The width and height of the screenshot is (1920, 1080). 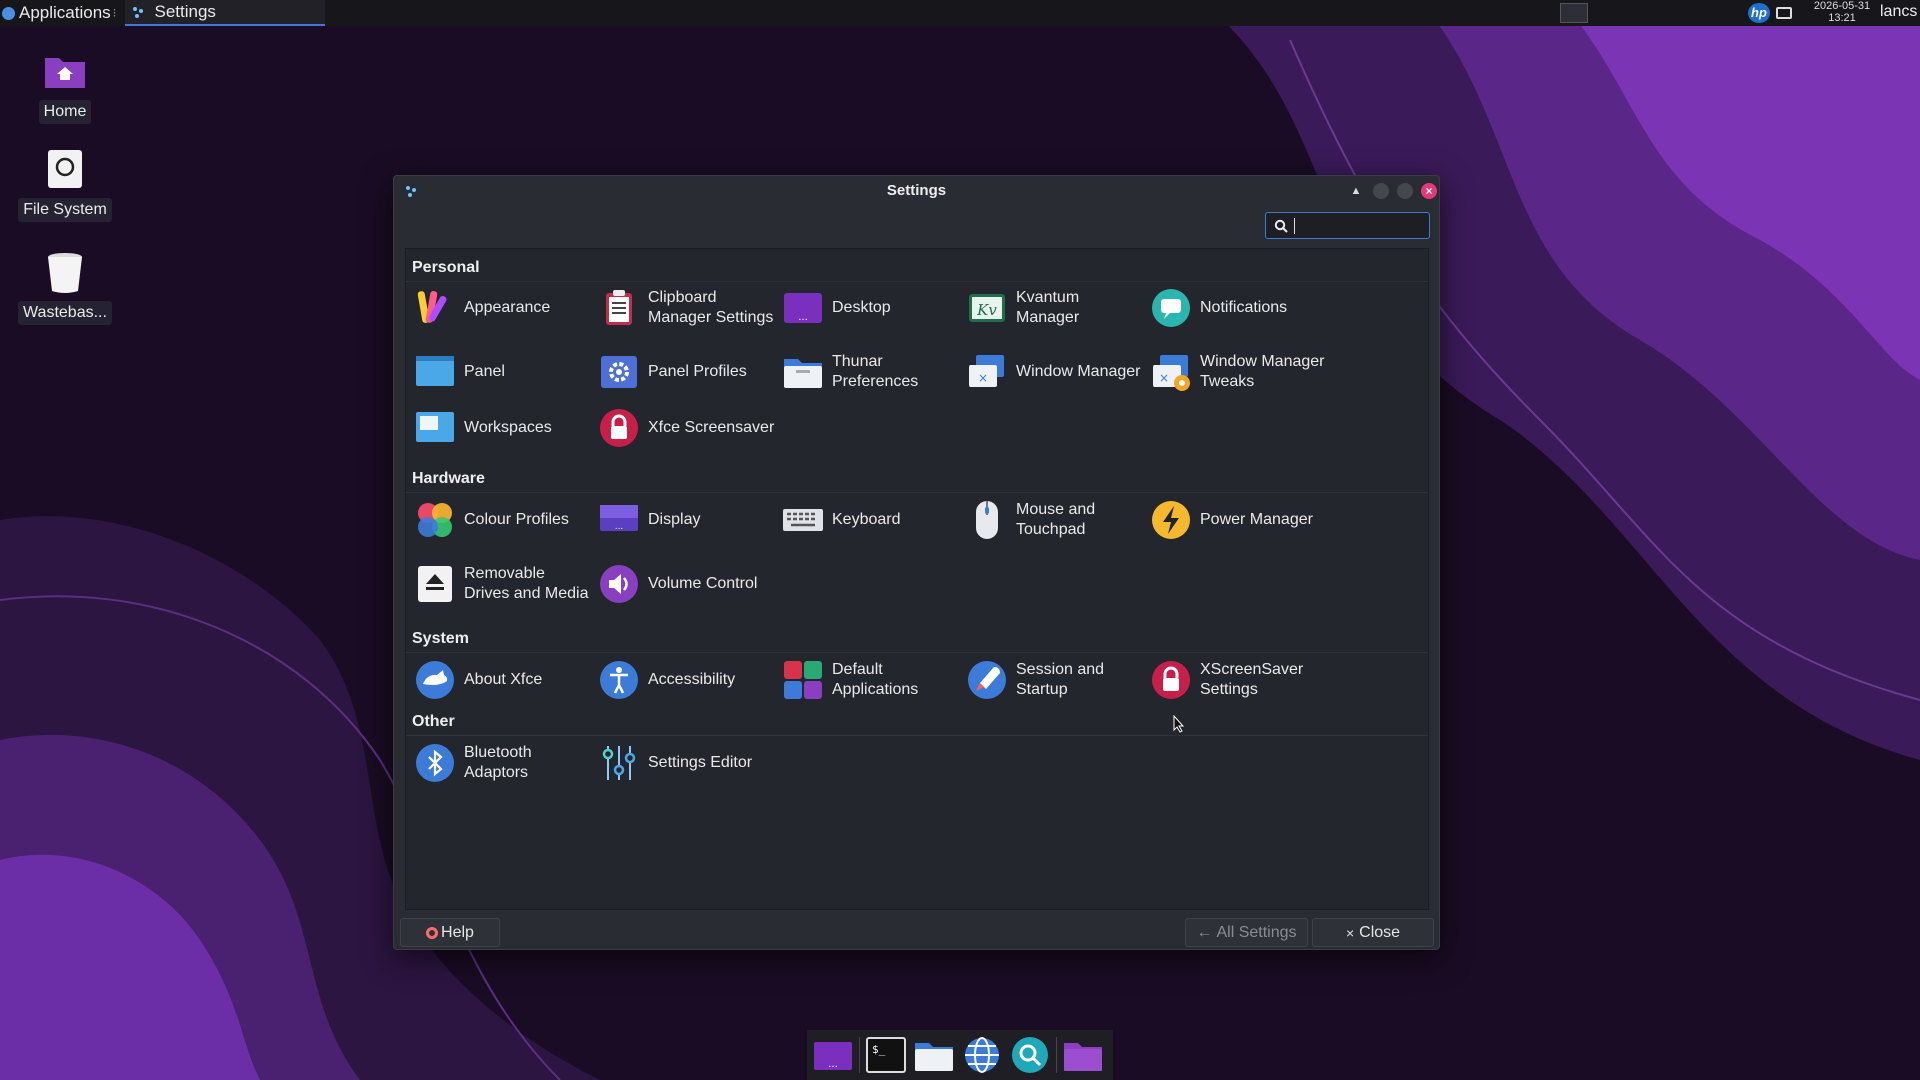 I want to click on item-label: Default Applications, so click(x=875, y=679).